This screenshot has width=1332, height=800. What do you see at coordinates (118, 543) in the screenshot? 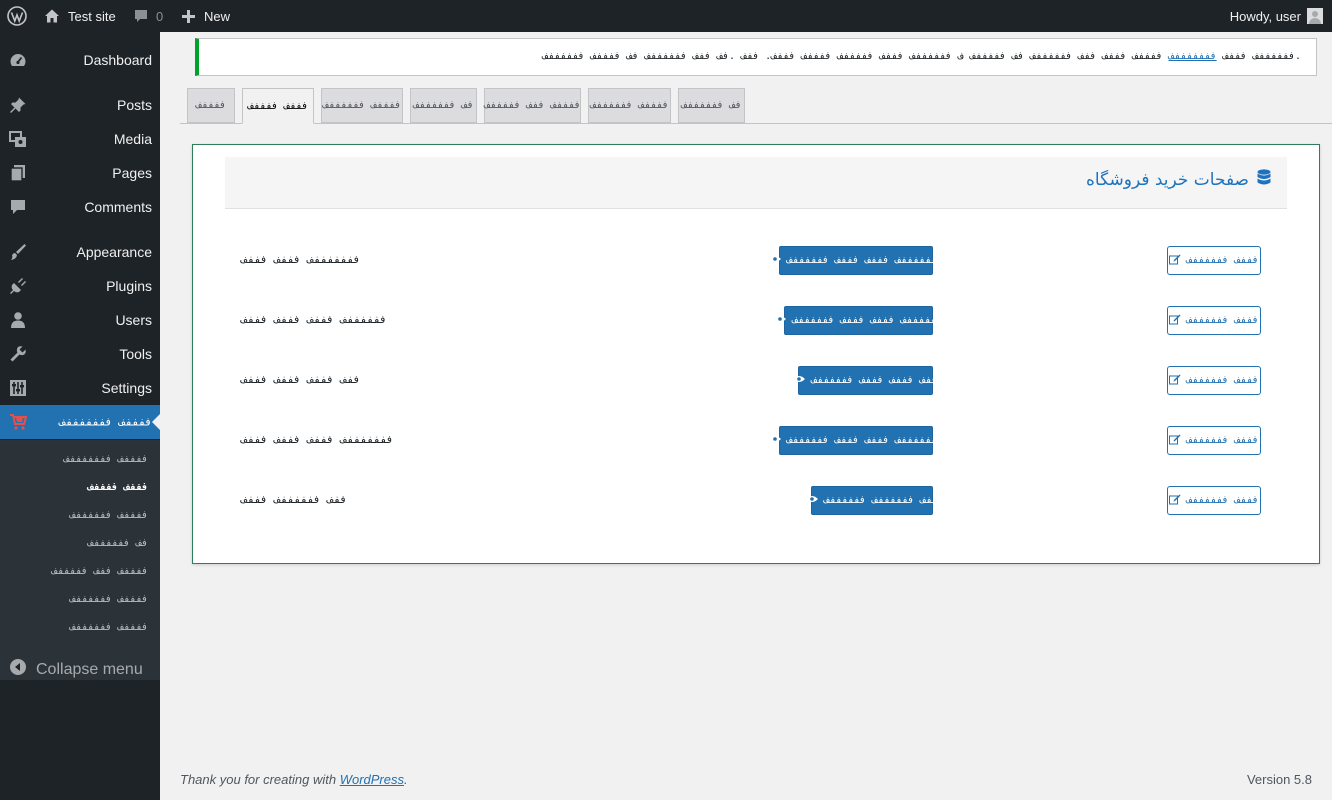
I see `submenu-item: فف ففففففف` at bounding box center [118, 543].